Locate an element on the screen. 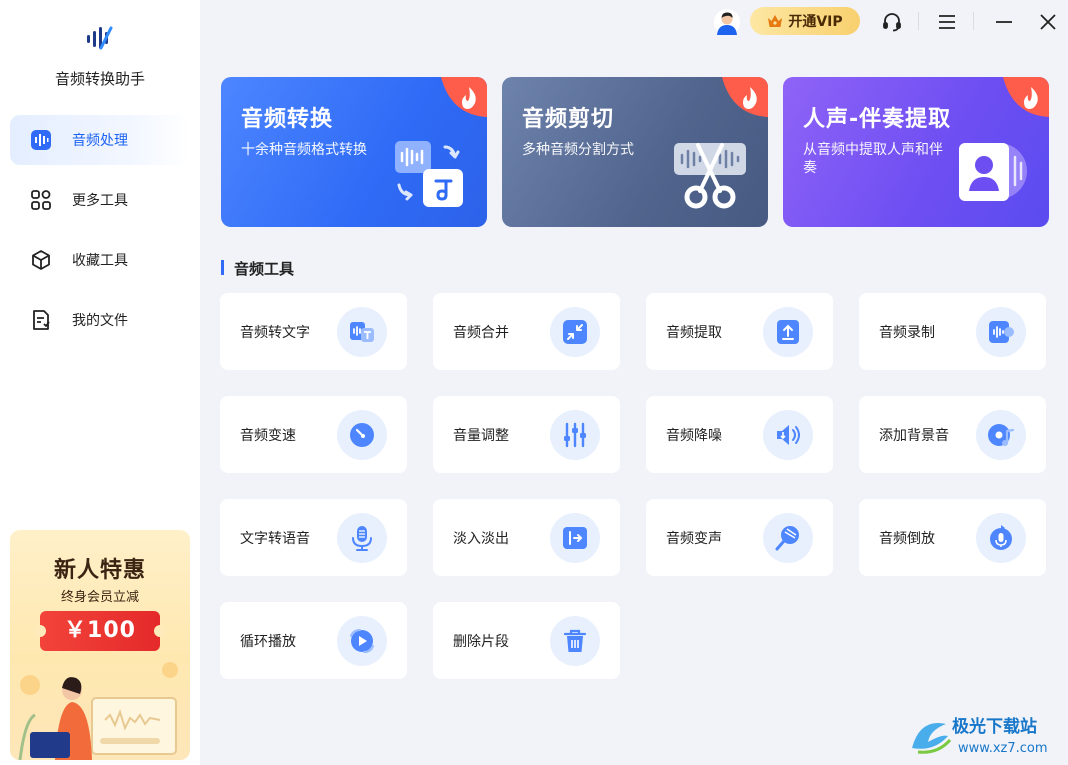  tool-label: 音频录制 is located at coordinates (907, 332).